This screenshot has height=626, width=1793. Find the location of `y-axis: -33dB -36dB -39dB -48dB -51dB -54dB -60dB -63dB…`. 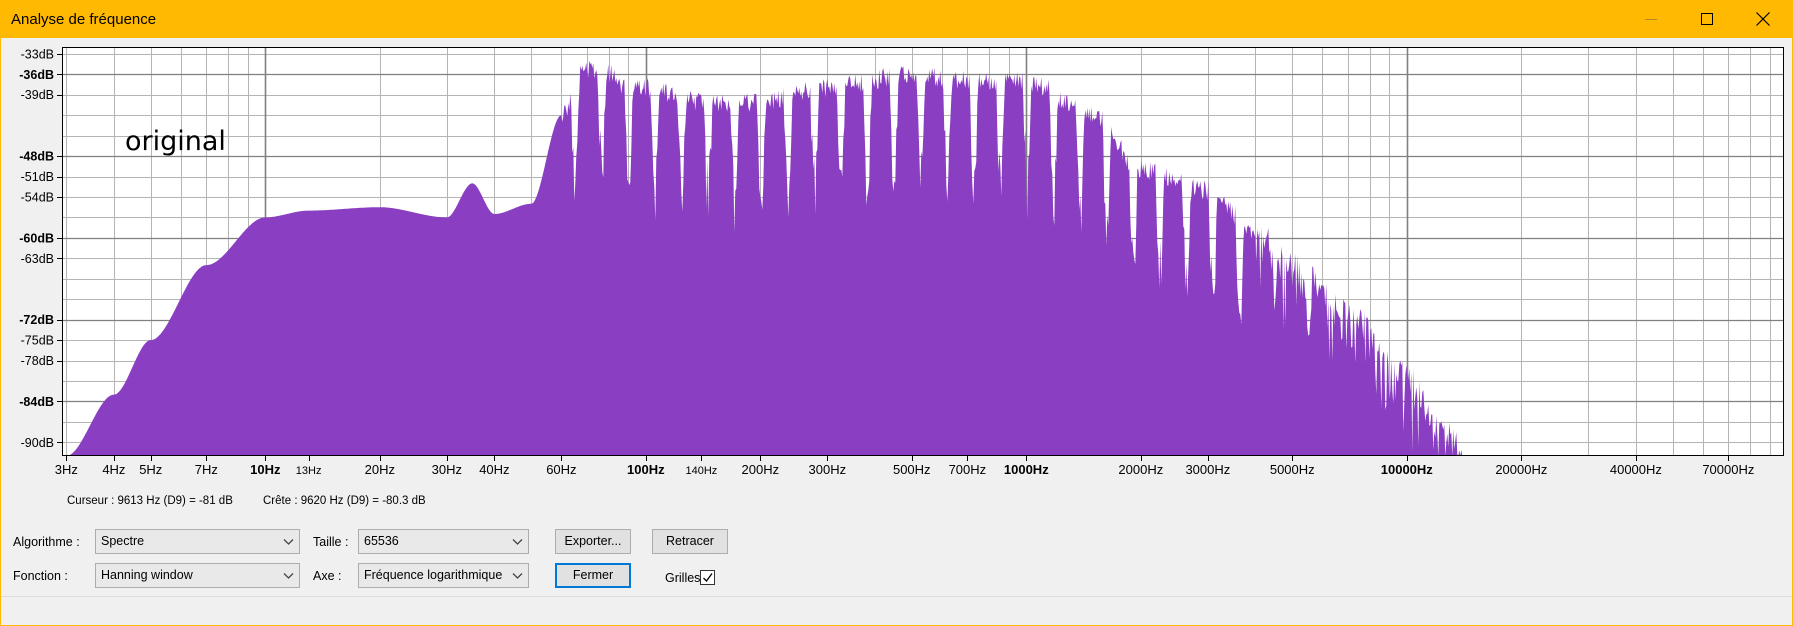

y-axis: -33dB -36dB -39dB -48dB -51dB -54dB -60dB -63dB… is located at coordinates (40, 248).